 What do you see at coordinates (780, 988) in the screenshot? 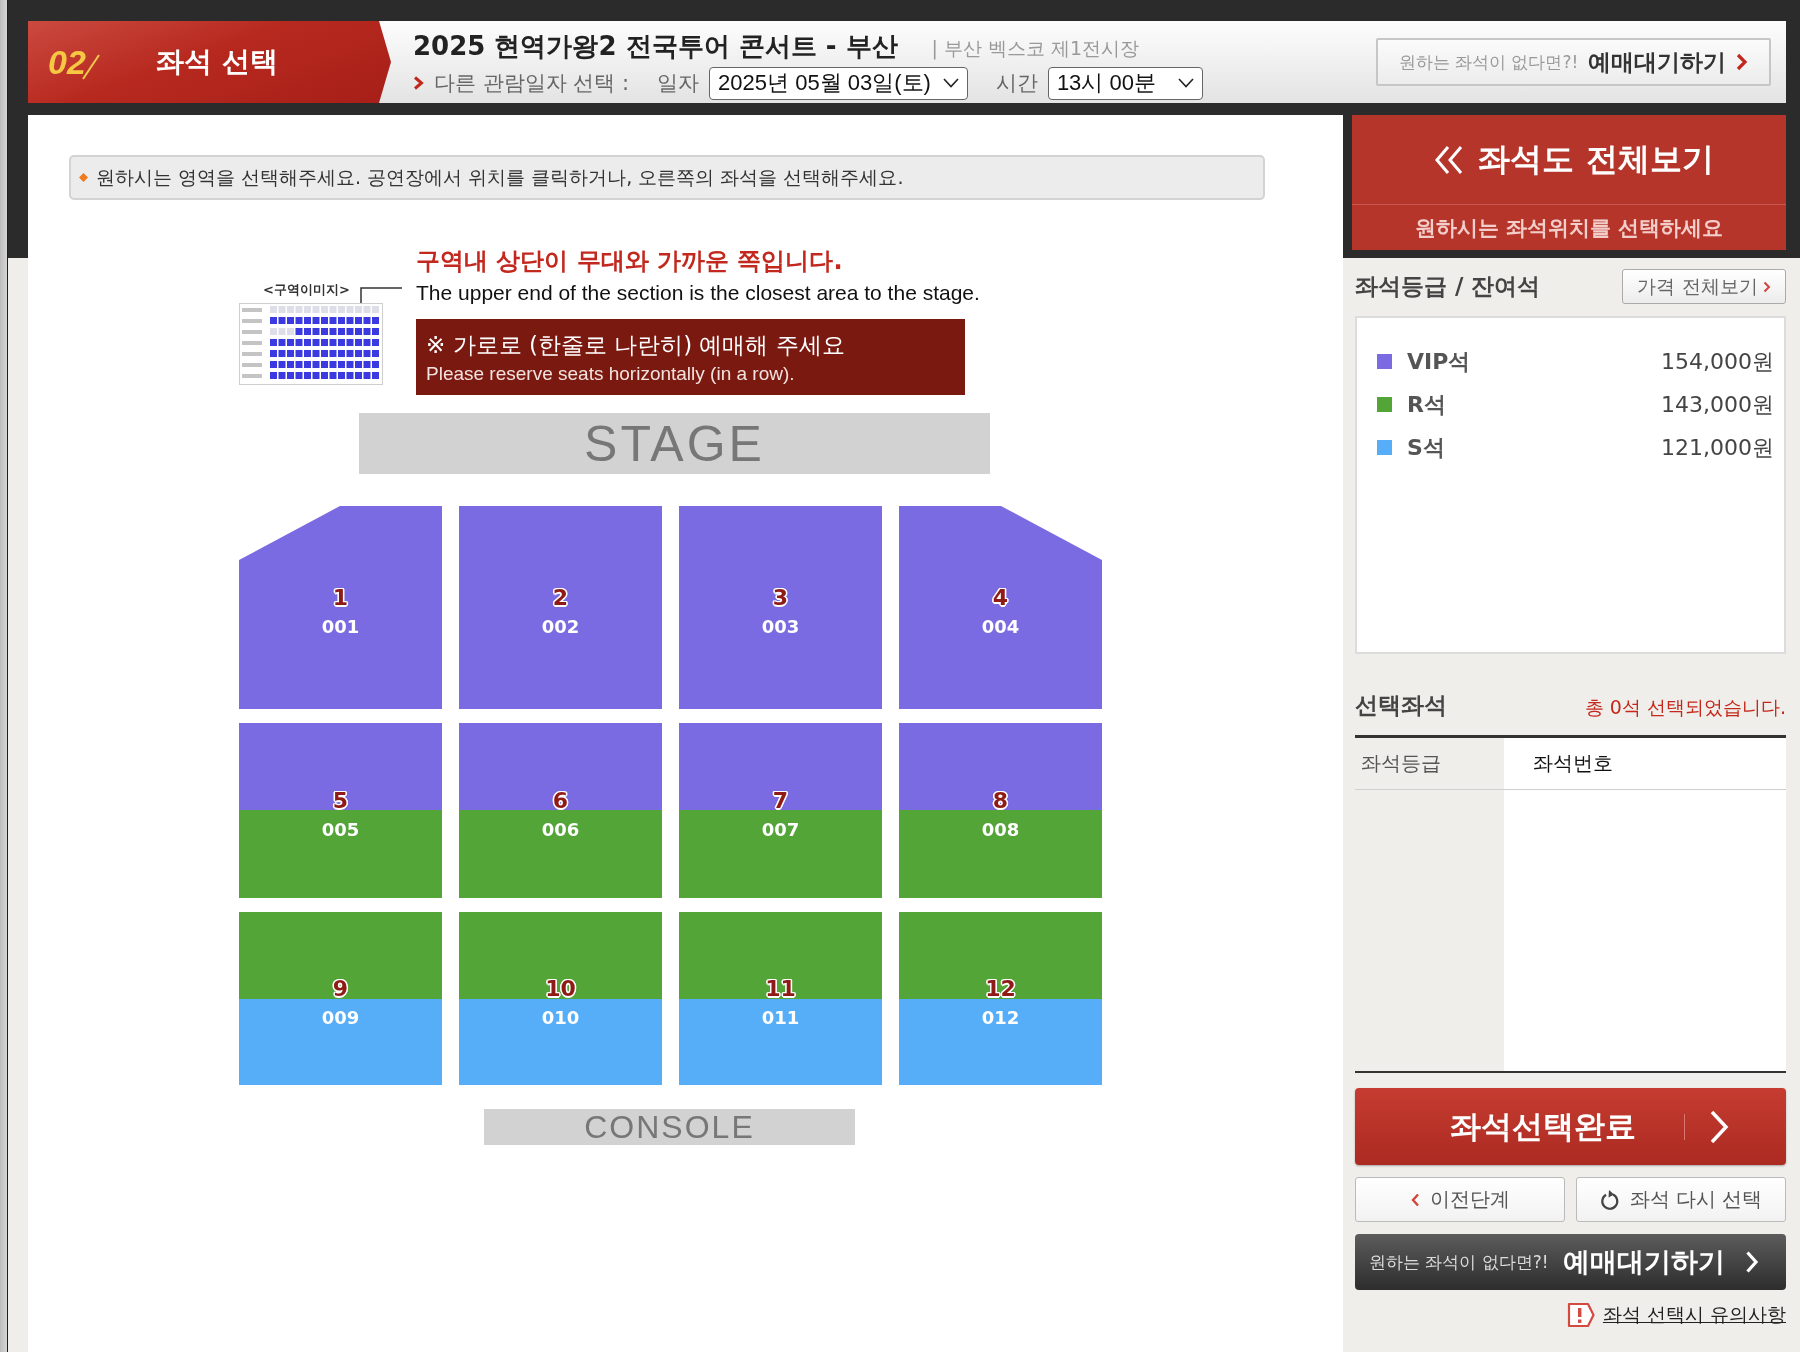
I see `section-number: 11` at bounding box center [780, 988].